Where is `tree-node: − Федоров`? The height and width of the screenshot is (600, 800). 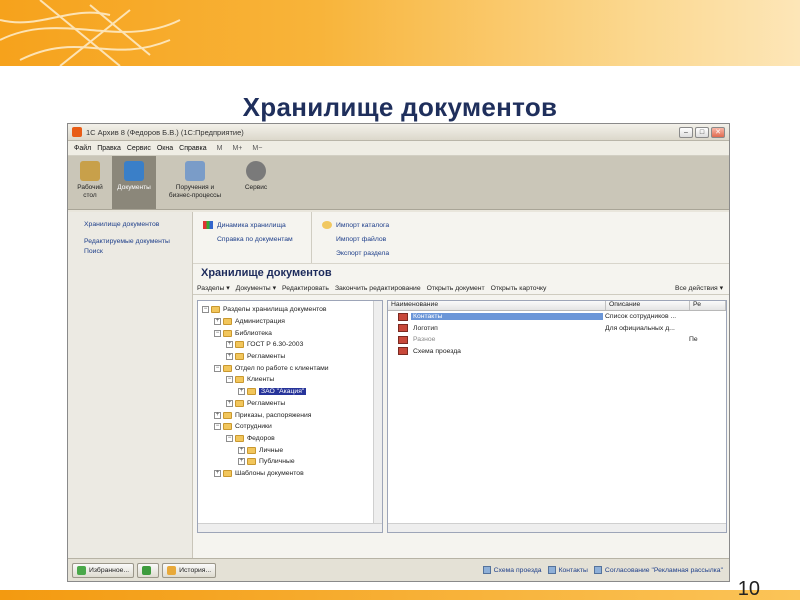 tree-node: − Федоров is located at coordinates (290, 439).